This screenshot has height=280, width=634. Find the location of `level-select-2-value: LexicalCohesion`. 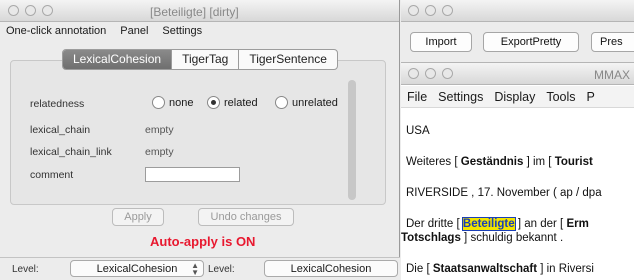

level-select-2-value: LexicalCohesion is located at coordinates (331, 268).